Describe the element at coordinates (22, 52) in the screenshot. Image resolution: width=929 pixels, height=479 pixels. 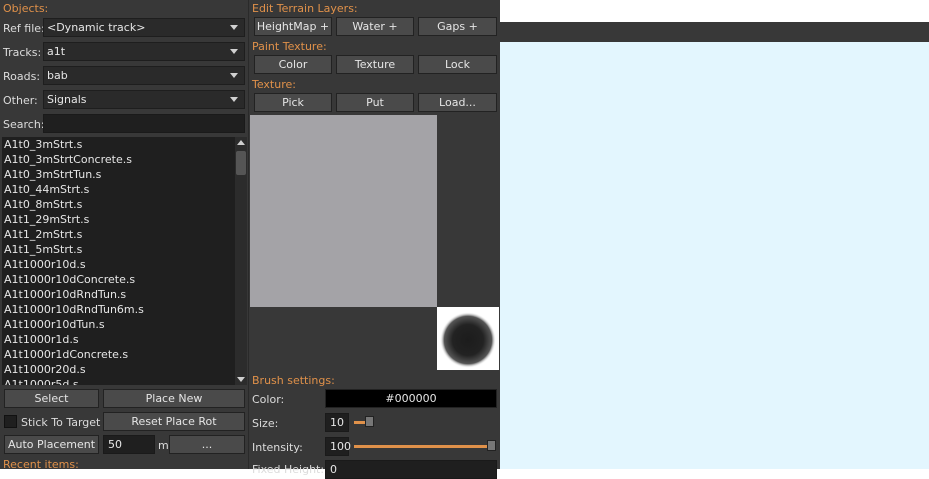
I see `tracks-label: Tracks:` at that location.